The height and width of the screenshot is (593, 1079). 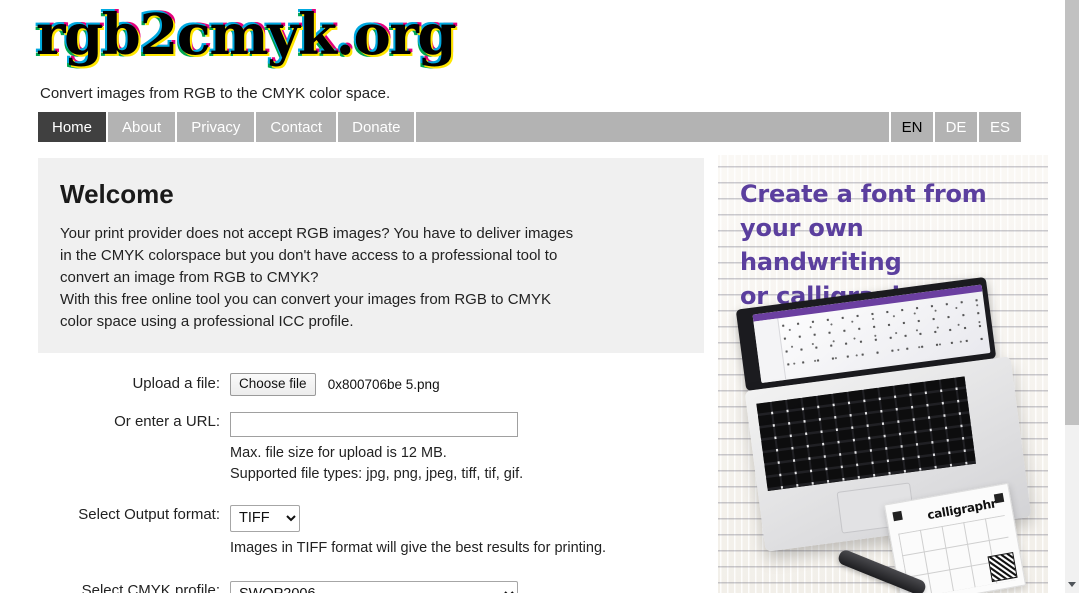 What do you see at coordinates (374, 586) in the screenshot?
I see `cmyk-profile-select: SWOP2006` at bounding box center [374, 586].